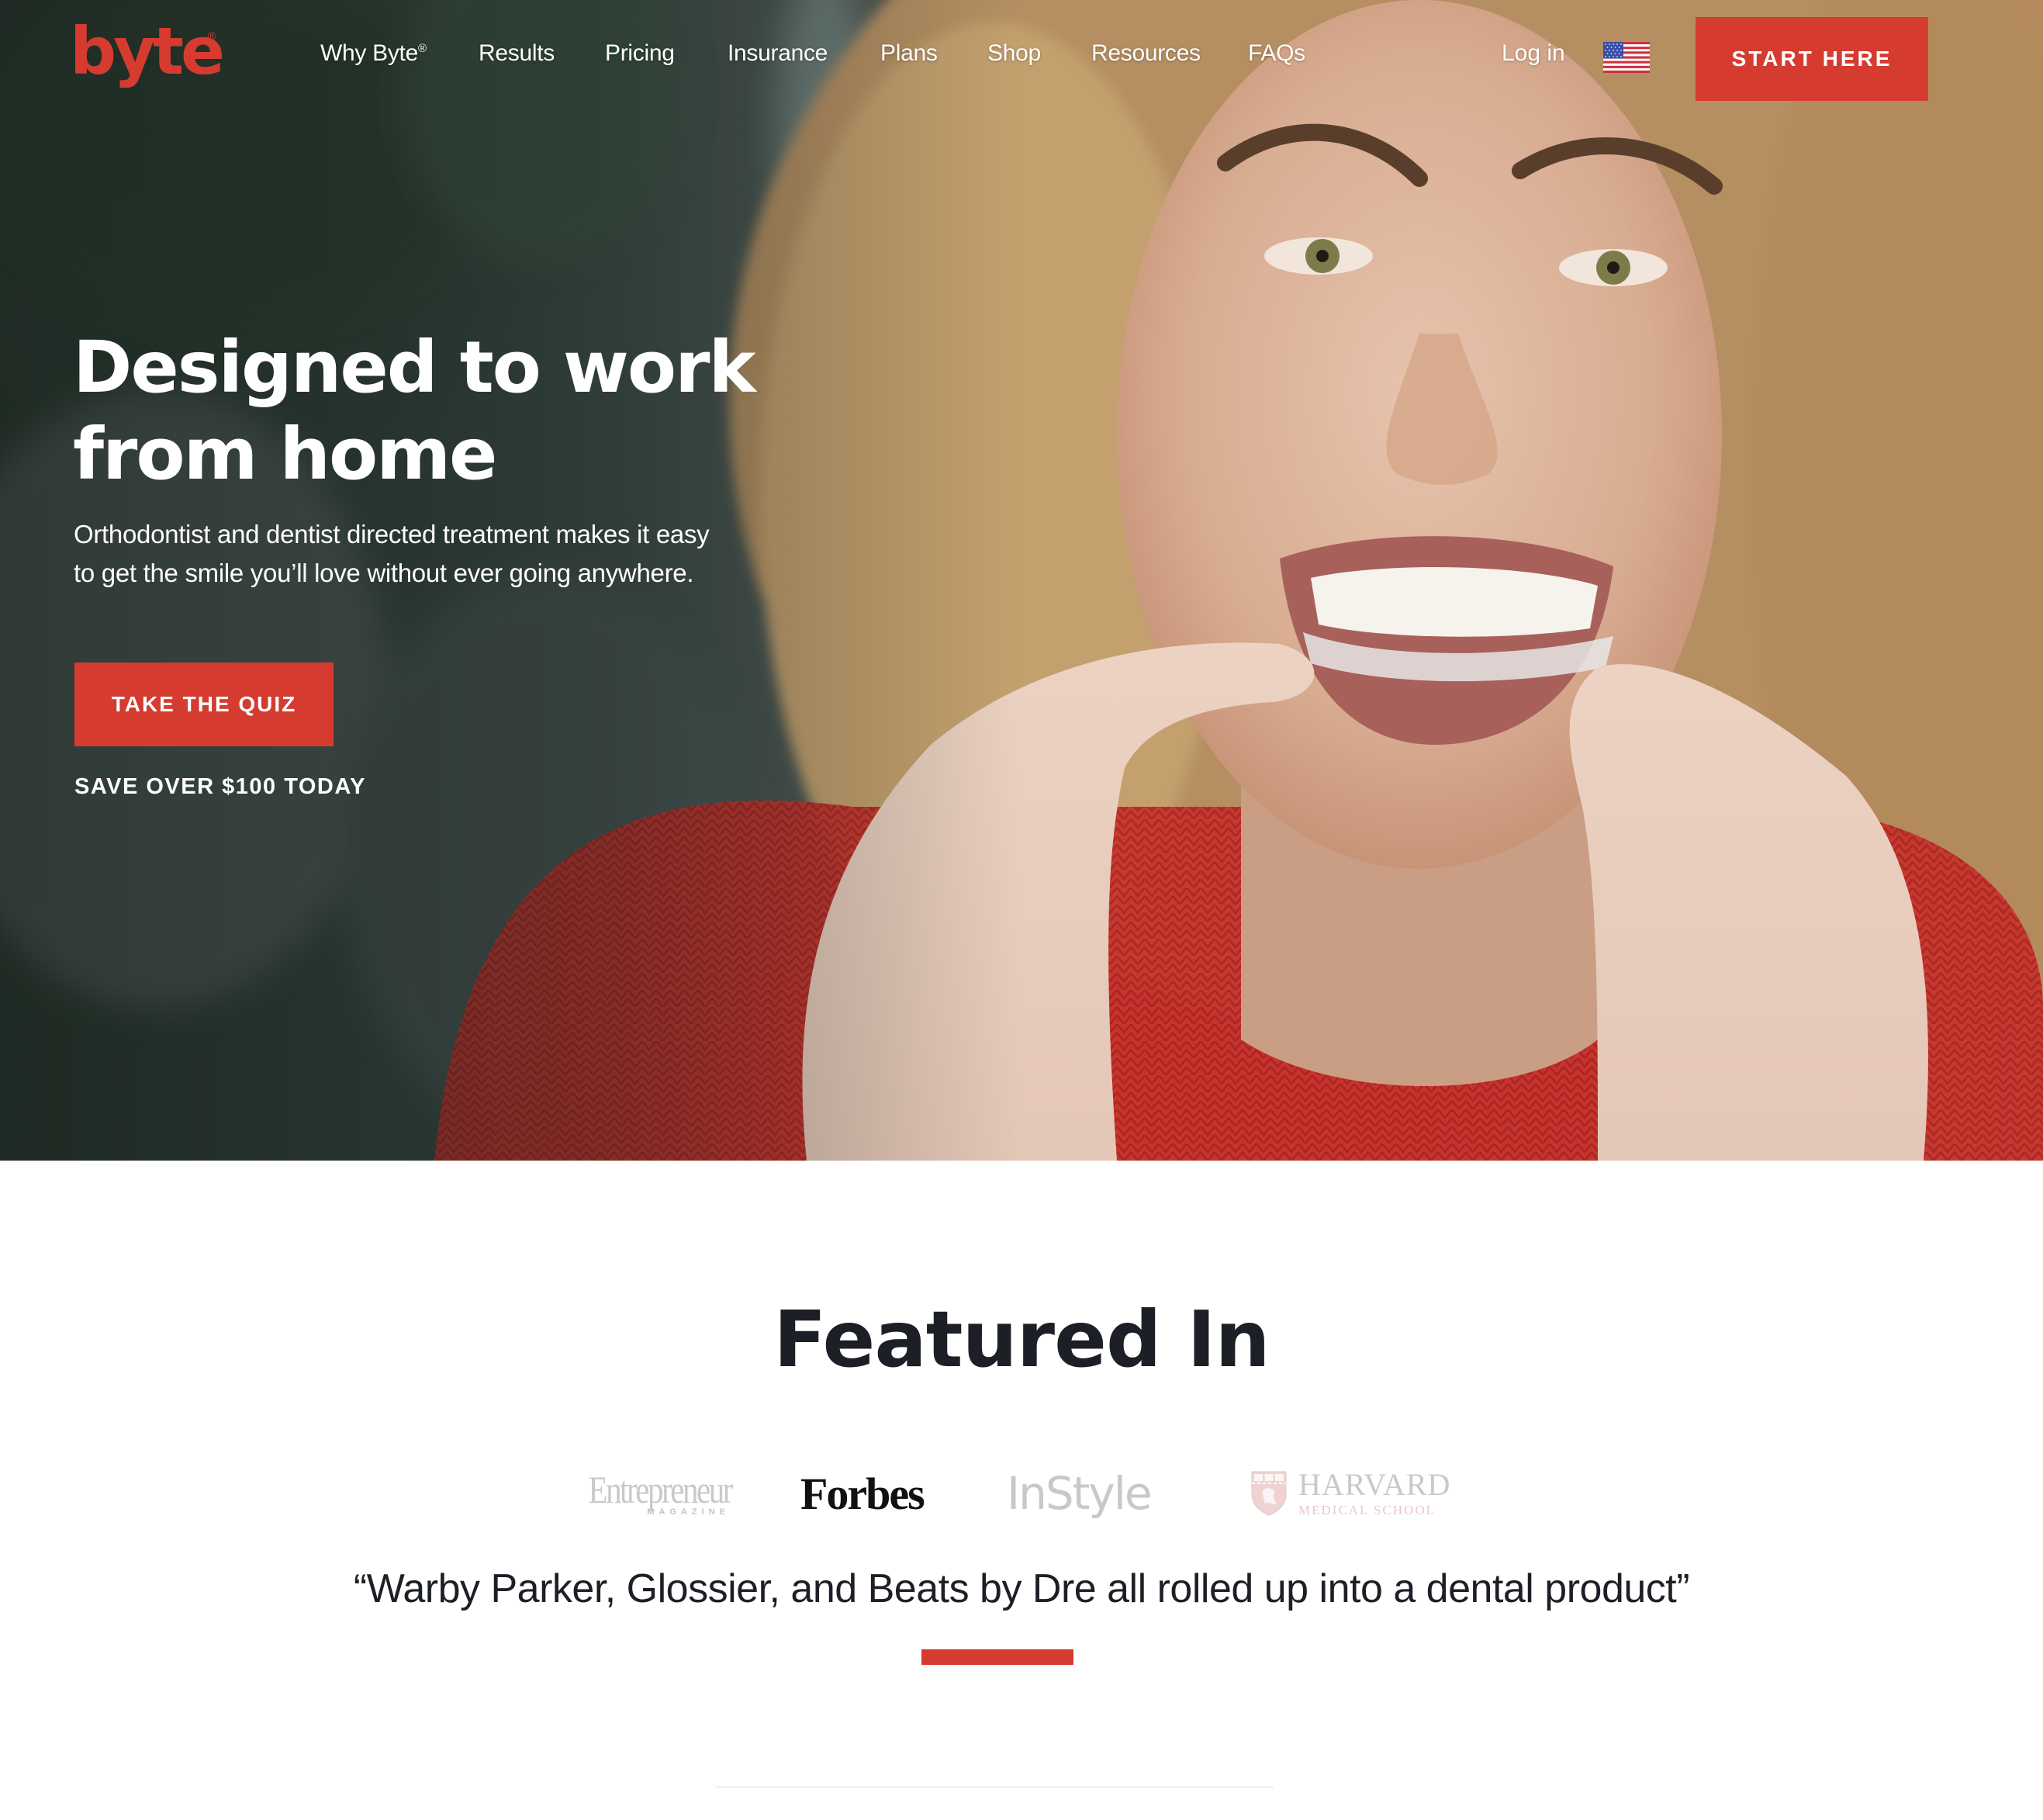  Describe the element at coordinates (1367, 1509) in the screenshot. I see `harvard-subtitle: MEDICAL SCHOOL` at that location.